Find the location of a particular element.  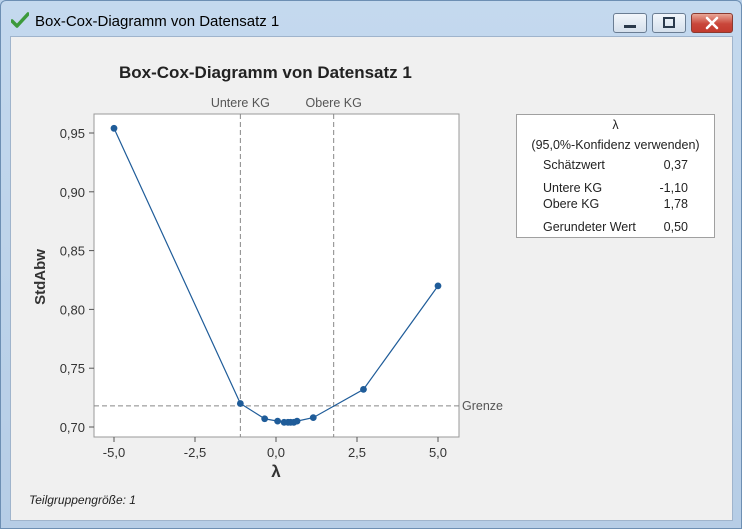

maximize-icon is located at coordinates (669, 22).